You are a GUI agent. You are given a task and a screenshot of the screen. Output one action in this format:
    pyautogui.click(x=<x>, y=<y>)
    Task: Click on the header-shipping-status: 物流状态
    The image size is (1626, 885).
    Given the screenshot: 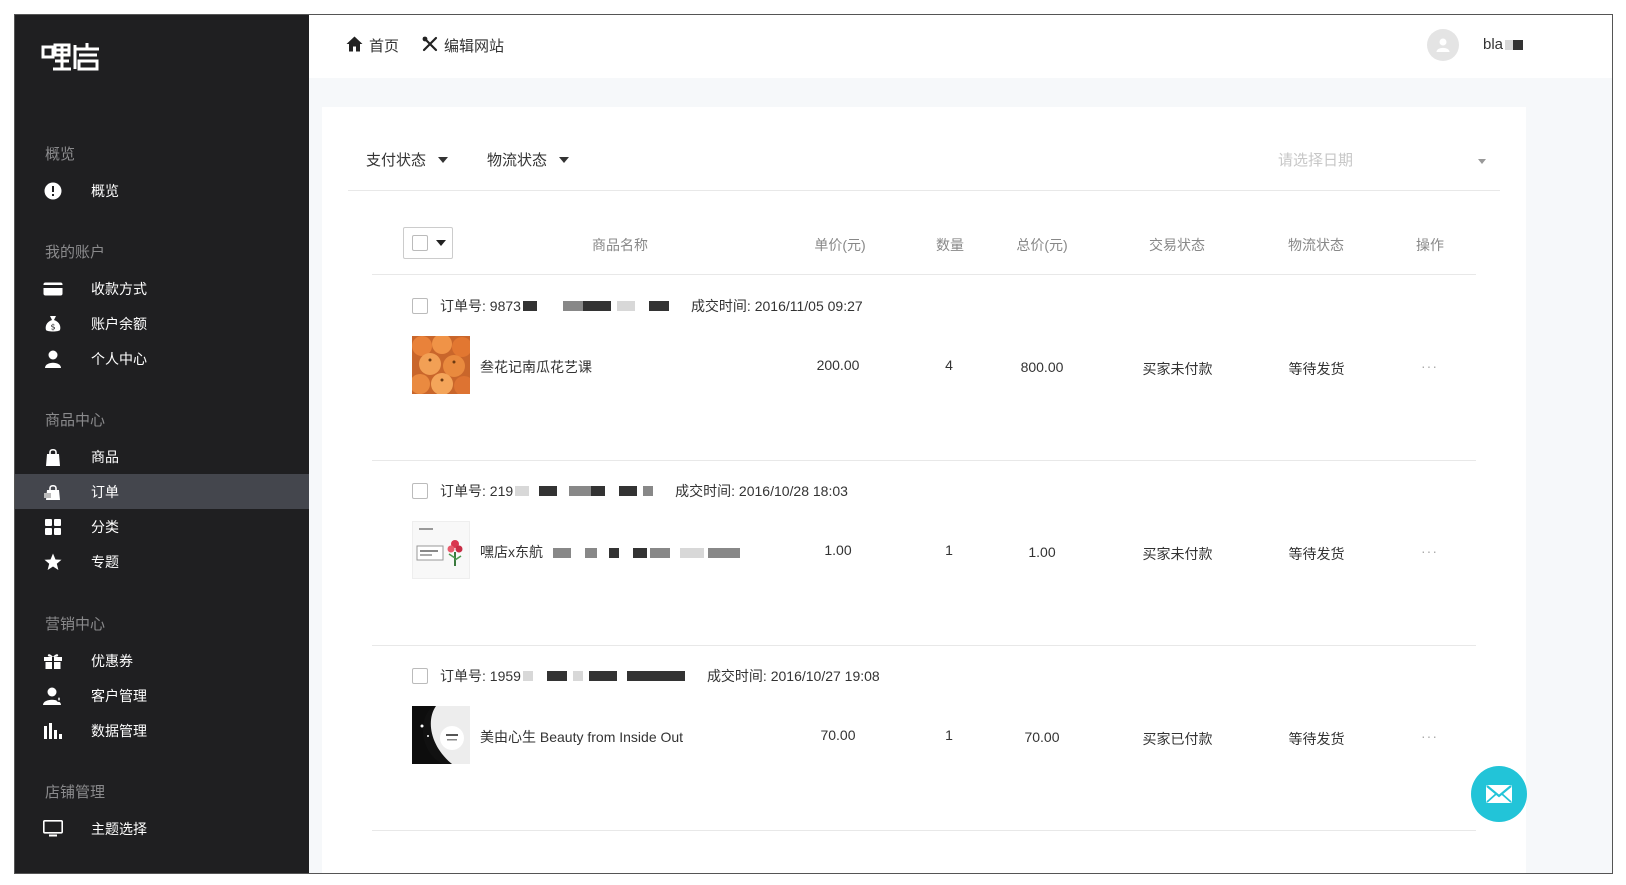 What is the action you would take?
    pyautogui.click(x=1316, y=245)
    